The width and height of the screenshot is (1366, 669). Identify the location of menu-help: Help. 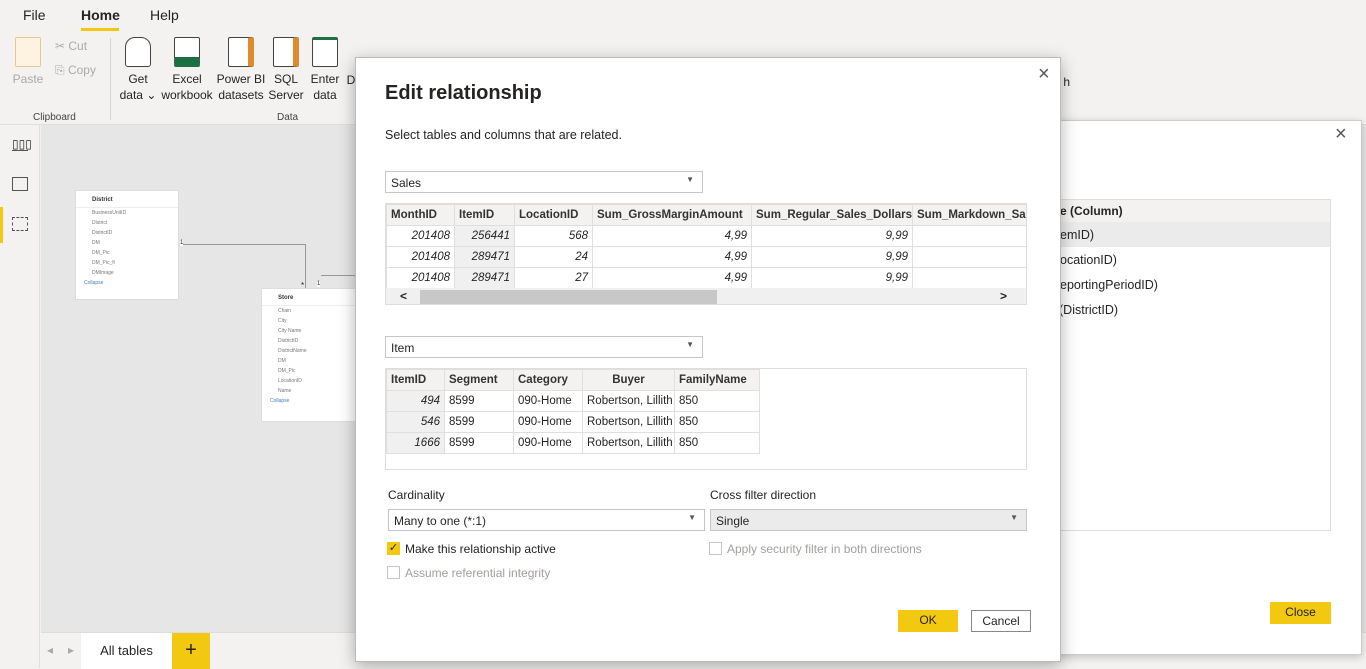
(164, 15).